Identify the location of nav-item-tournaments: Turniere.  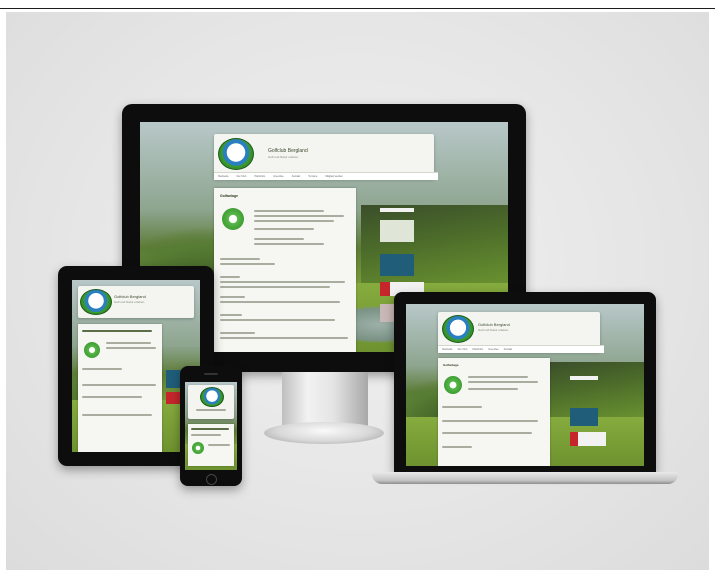
(312, 176).